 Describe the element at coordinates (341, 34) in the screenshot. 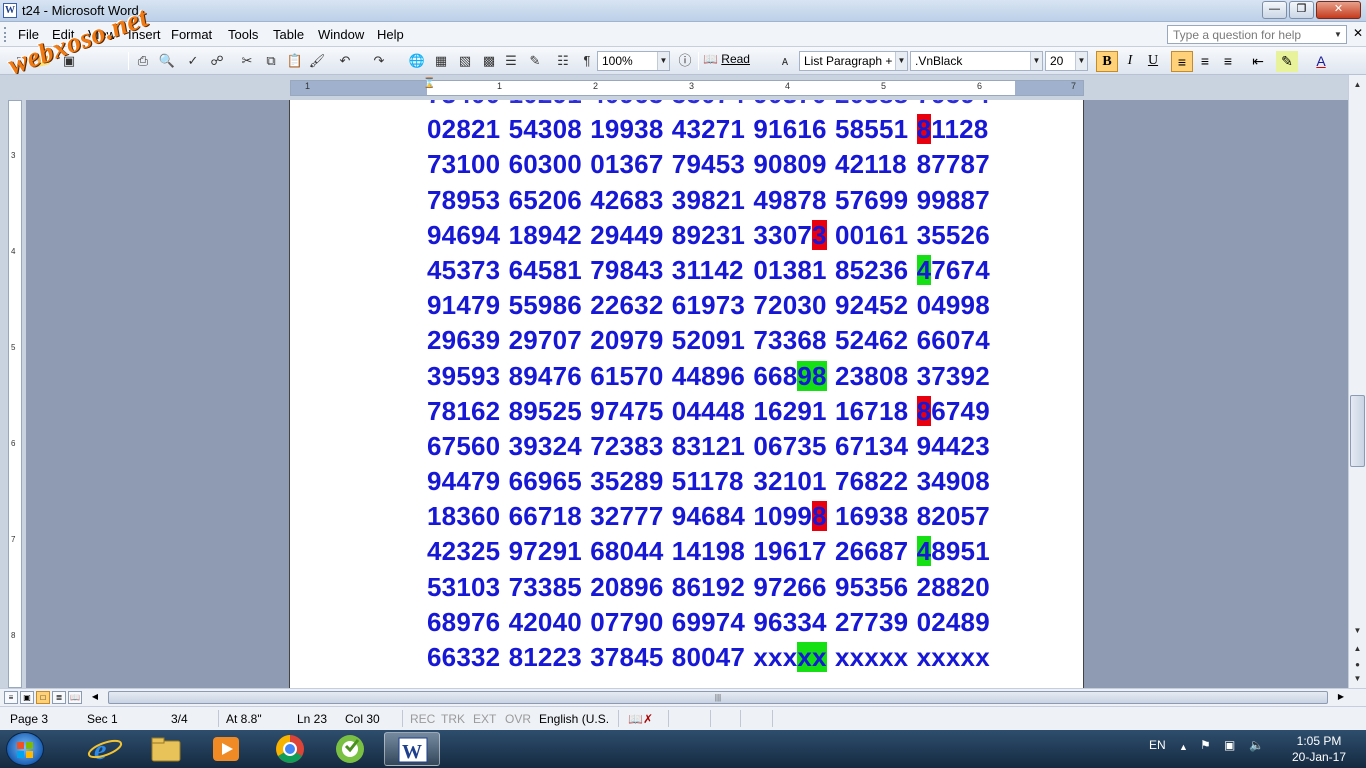

I see `menu-window: Window` at that location.